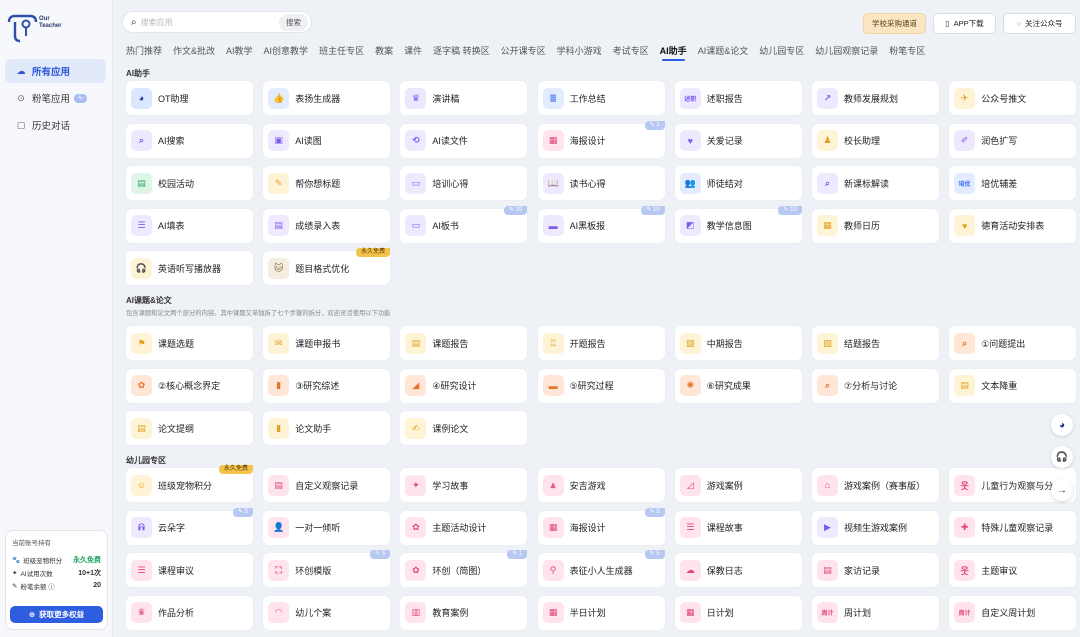  Describe the element at coordinates (461, 50) in the screenshot. I see `tab-7: 逐字稿 转换区` at that location.